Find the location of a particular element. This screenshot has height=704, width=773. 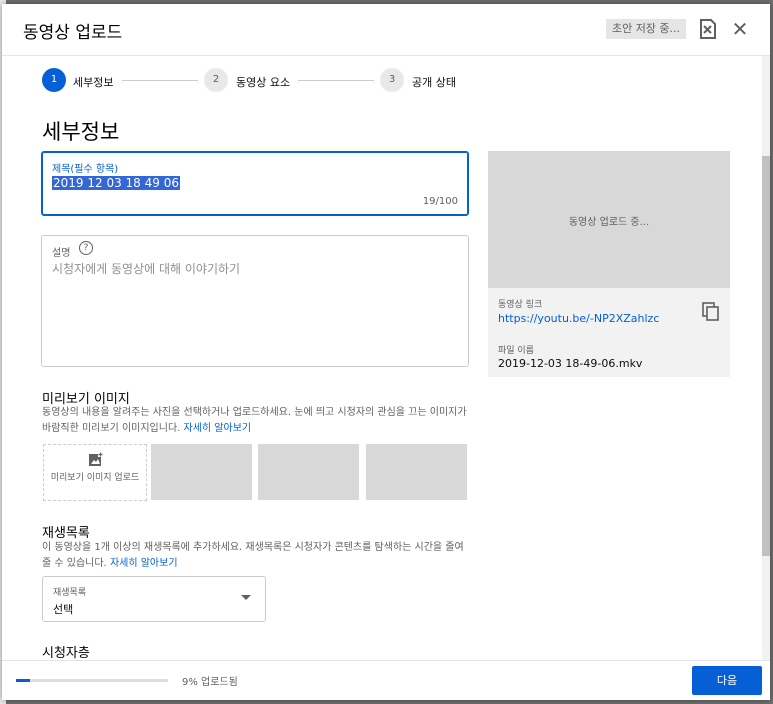

upload-progress-fill is located at coordinates (23, 680).